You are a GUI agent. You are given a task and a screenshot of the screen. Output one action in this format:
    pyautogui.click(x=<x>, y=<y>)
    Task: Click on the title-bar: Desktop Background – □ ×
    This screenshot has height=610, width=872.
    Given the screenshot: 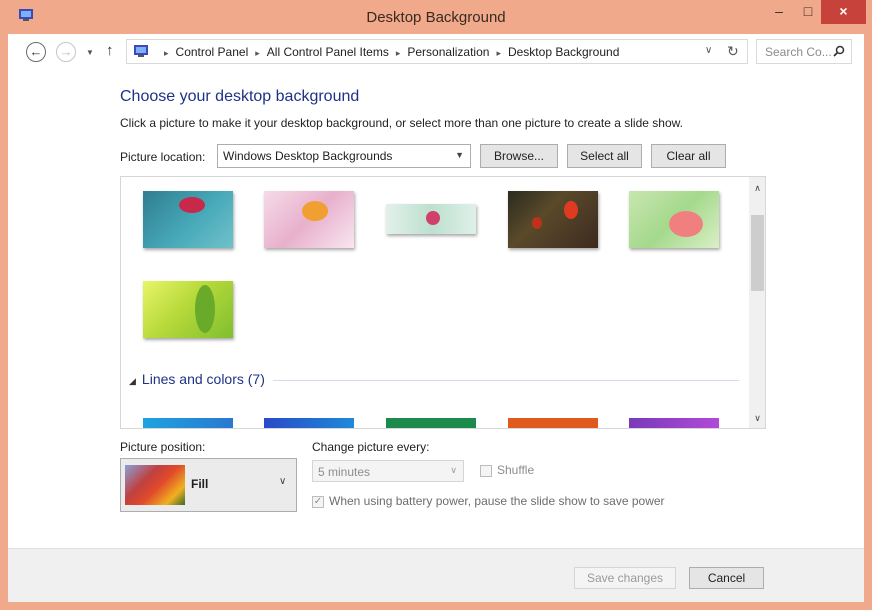 What is the action you would take?
    pyautogui.click(x=436, y=17)
    